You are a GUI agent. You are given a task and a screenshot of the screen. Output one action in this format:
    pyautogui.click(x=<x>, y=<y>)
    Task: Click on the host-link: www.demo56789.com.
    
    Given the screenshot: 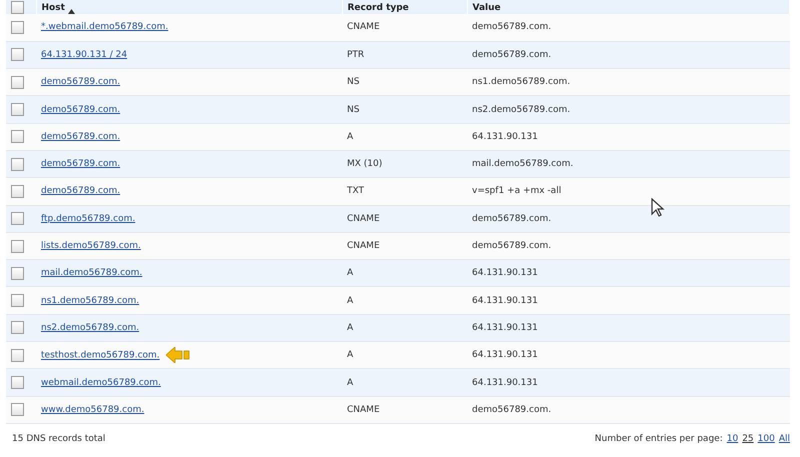 What is the action you would take?
    pyautogui.click(x=92, y=409)
    